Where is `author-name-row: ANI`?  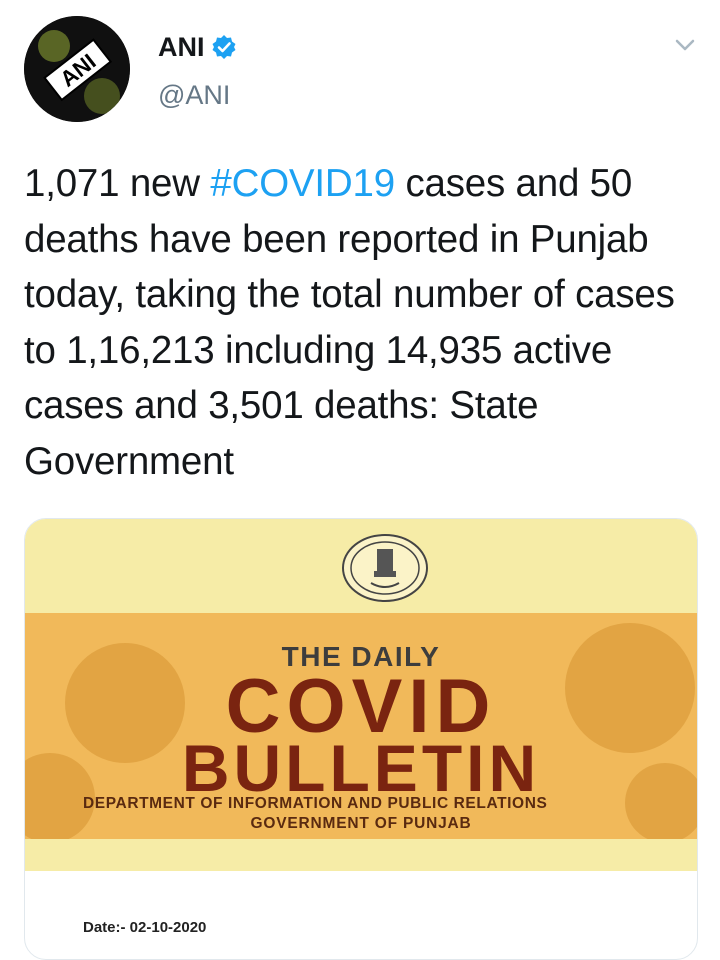 author-name-row: ANI is located at coordinates (197, 47).